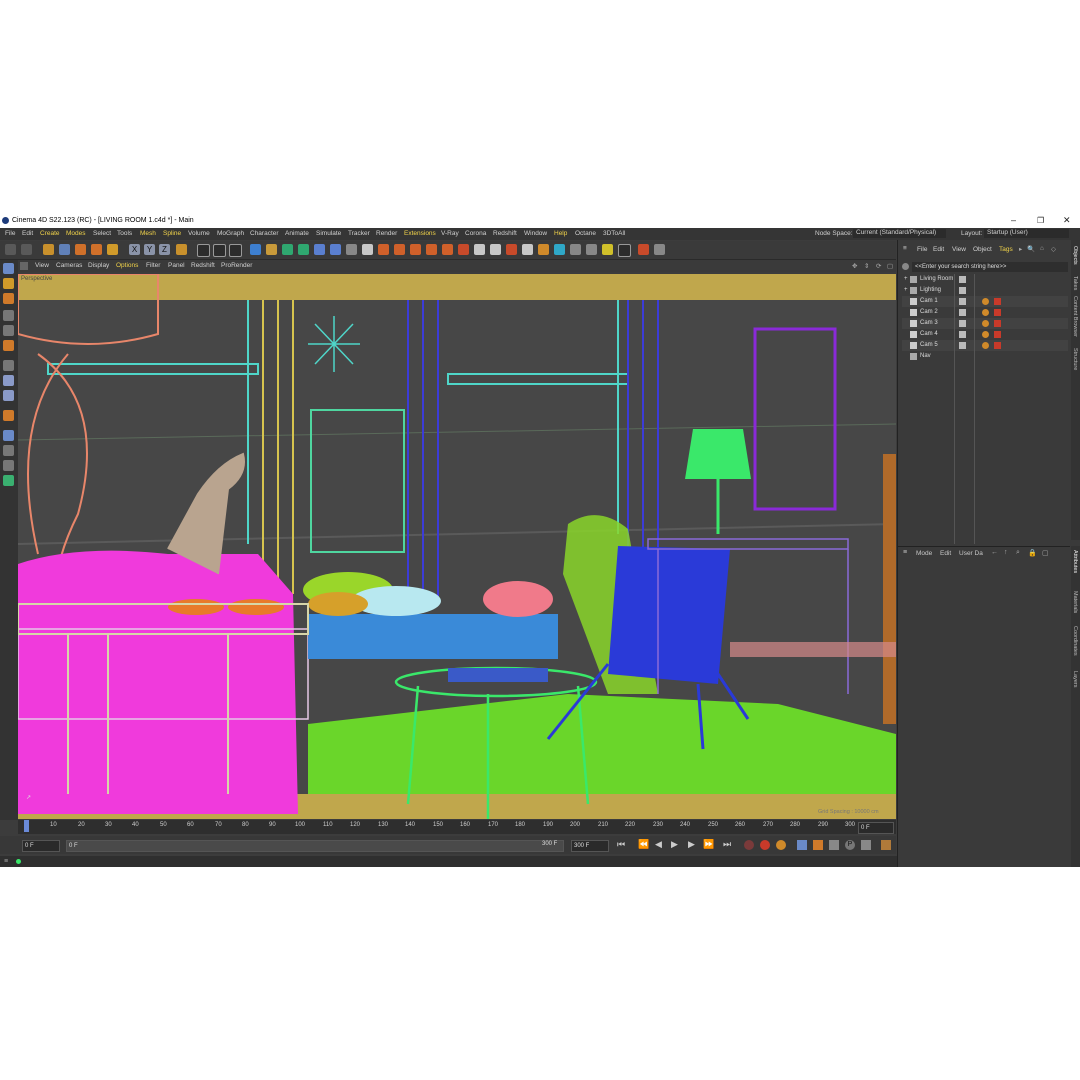 The image size is (1080, 1080). Describe the element at coordinates (8, 268) in the screenshot. I see `make-editable-icon` at that location.